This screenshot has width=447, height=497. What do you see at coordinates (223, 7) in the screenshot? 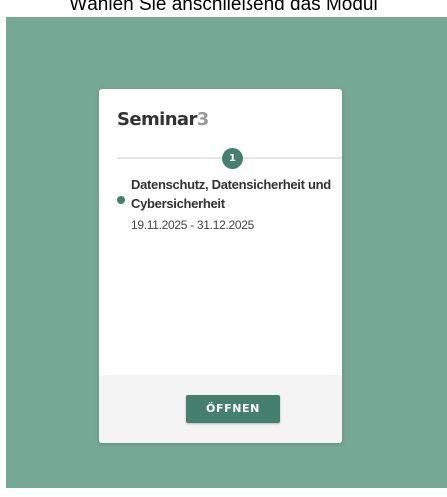
I see `instruction-text: Wählen Sie anschließend das Modul` at bounding box center [223, 7].